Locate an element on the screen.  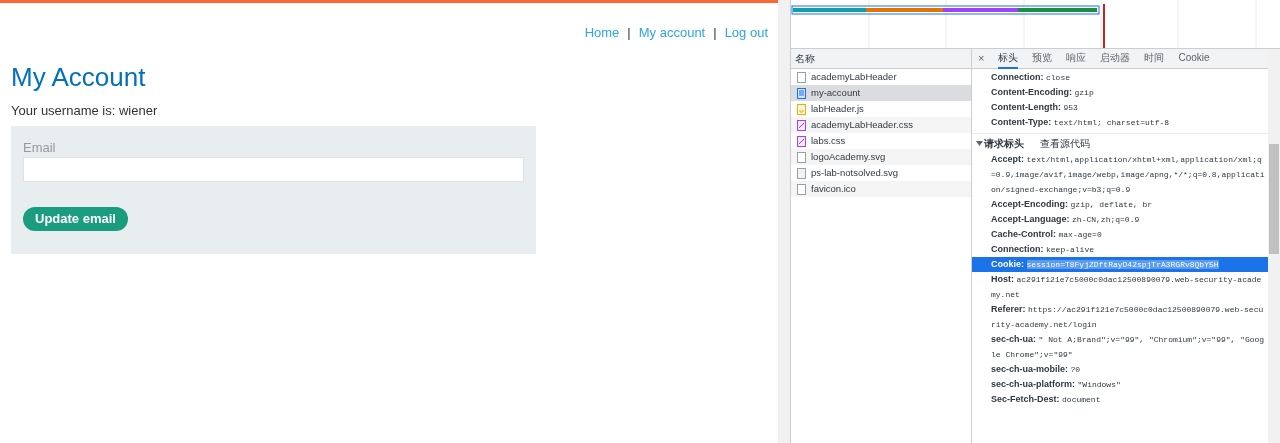
header-row: Sec-Fetch-Dest: document is located at coordinates (1120, 399).